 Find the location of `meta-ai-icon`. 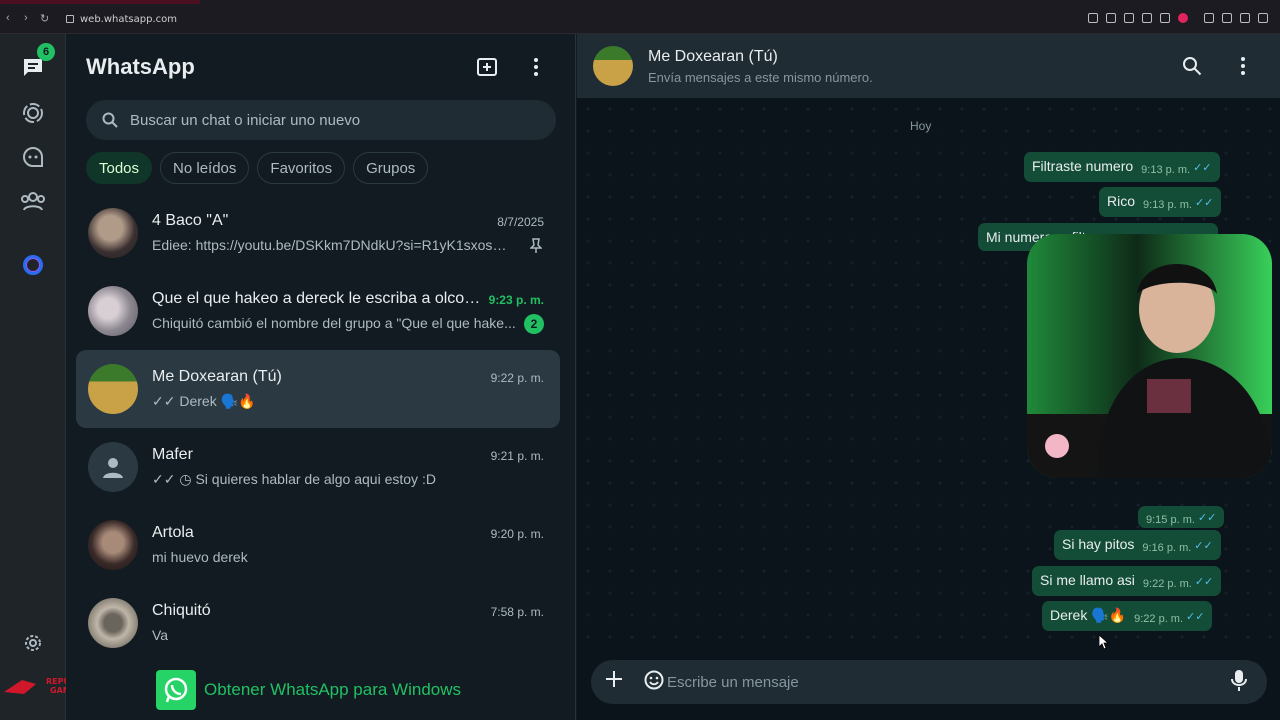

meta-ai-icon is located at coordinates (33, 265).